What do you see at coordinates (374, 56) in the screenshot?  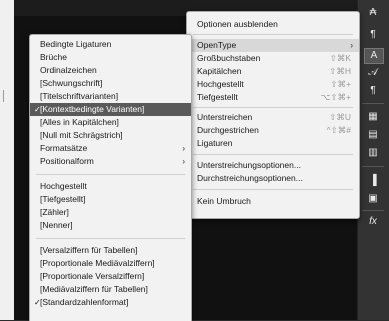 I see `character-icon: A` at bounding box center [374, 56].